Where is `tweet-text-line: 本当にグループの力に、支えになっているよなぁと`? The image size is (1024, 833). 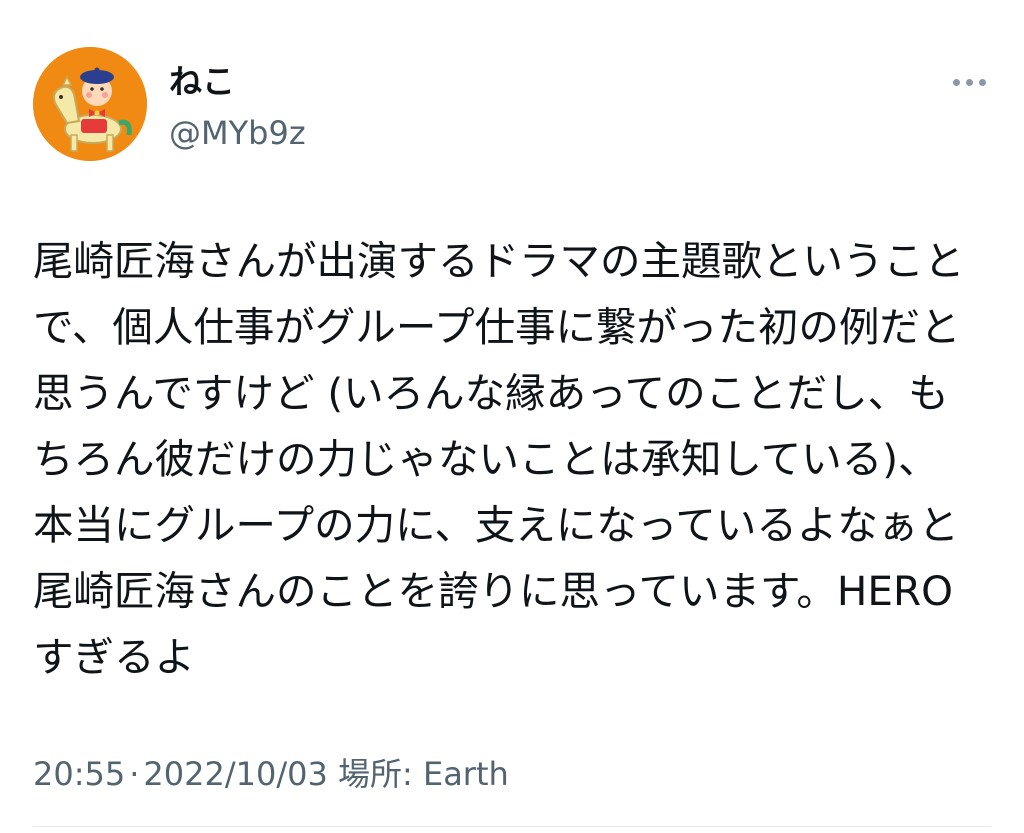 tweet-text-line: 本当にグループの力に、支えになっているよなぁと is located at coordinates (496, 525).